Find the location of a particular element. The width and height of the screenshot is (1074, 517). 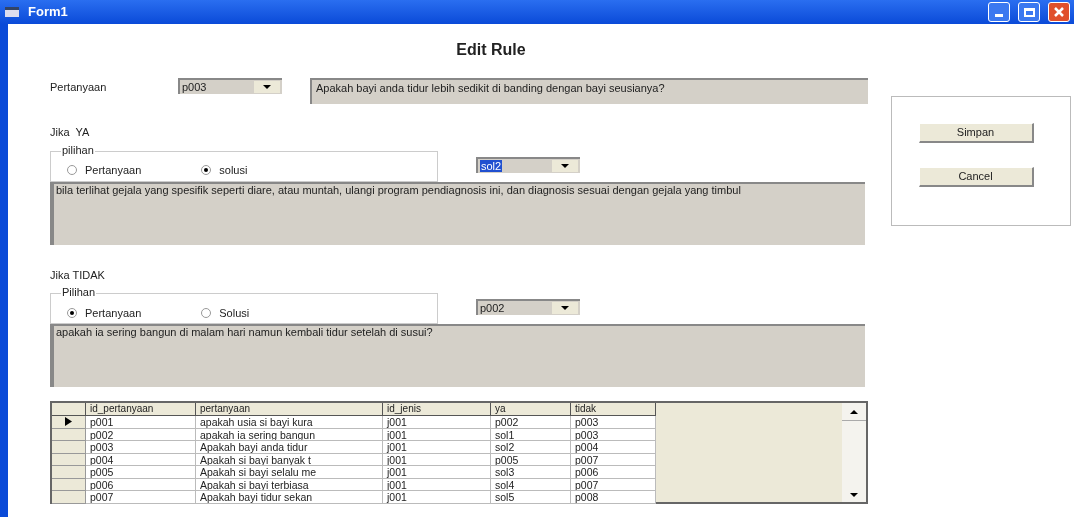

column-header: tidak is located at coordinates (613, 409).